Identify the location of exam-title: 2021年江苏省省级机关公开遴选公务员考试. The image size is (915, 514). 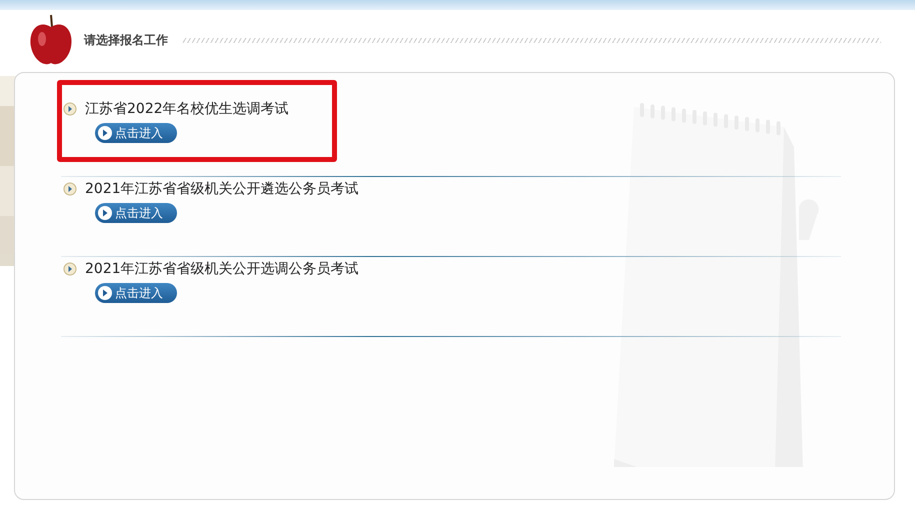
(222, 189).